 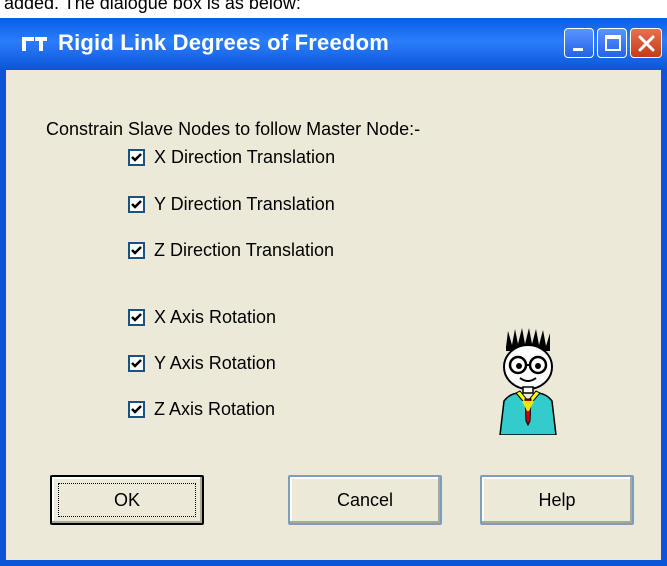 What do you see at coordinates (152, 6) in the screenshot?
I see `background-caption: added. The dialogue box is as below:` at bounding box center [152, 6].